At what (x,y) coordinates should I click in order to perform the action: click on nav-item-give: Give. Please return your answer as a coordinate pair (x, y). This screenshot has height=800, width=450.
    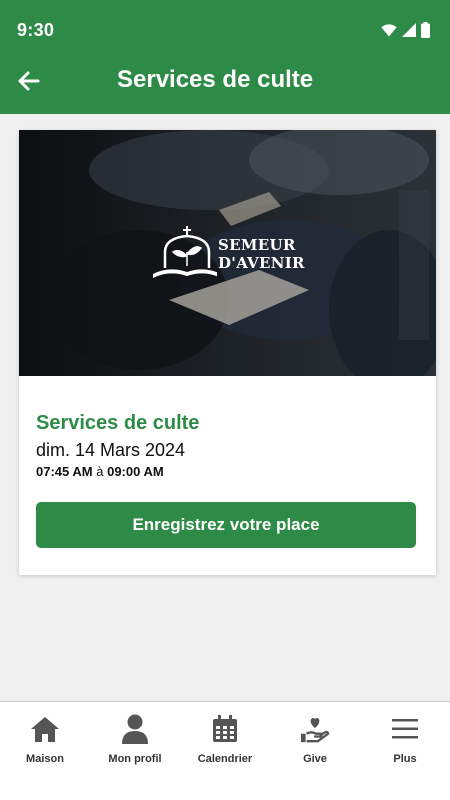
    Looking at the image, I should click on (315, 751).